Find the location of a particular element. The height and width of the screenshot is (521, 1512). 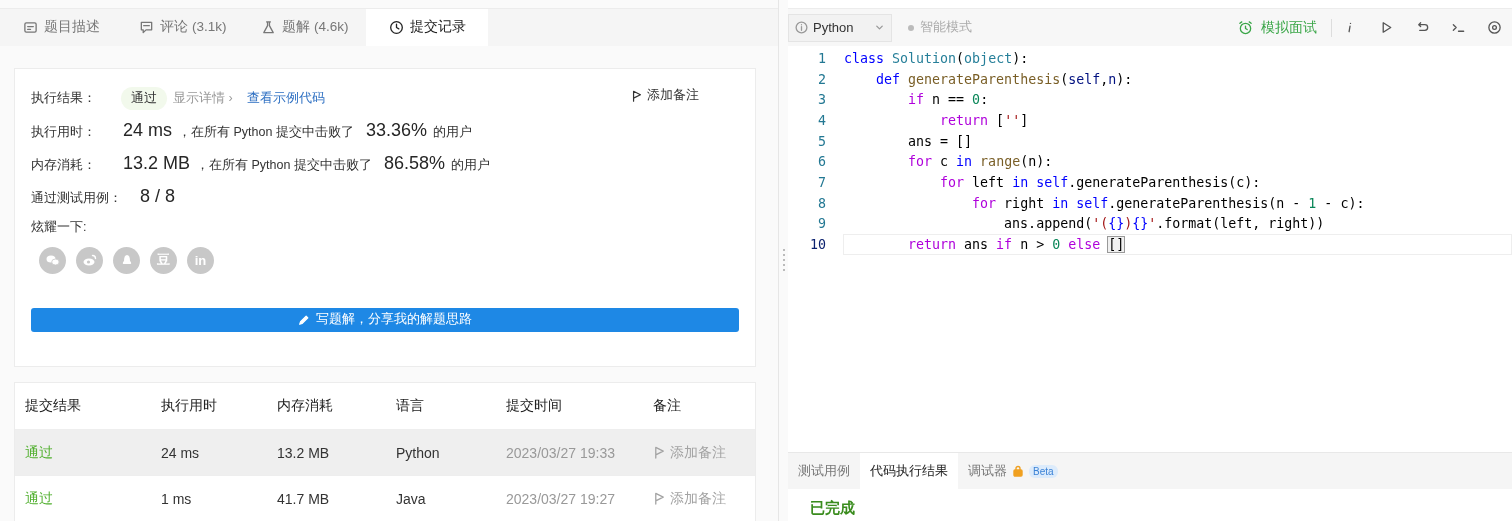

document-icon is located at coordinates (30, 27).